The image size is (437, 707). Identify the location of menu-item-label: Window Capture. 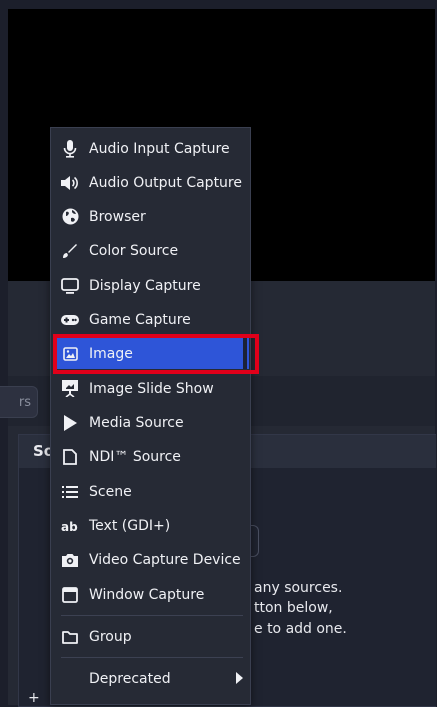
(147, 594).